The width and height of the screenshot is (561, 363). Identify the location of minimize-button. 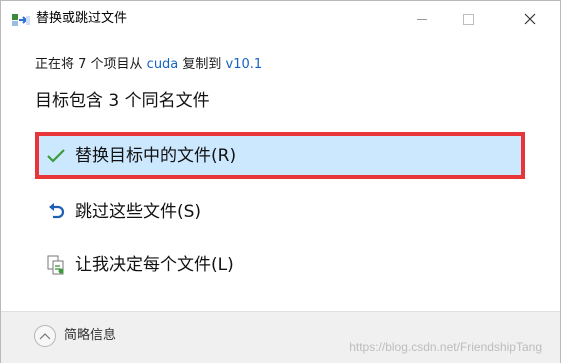
(422, 19).